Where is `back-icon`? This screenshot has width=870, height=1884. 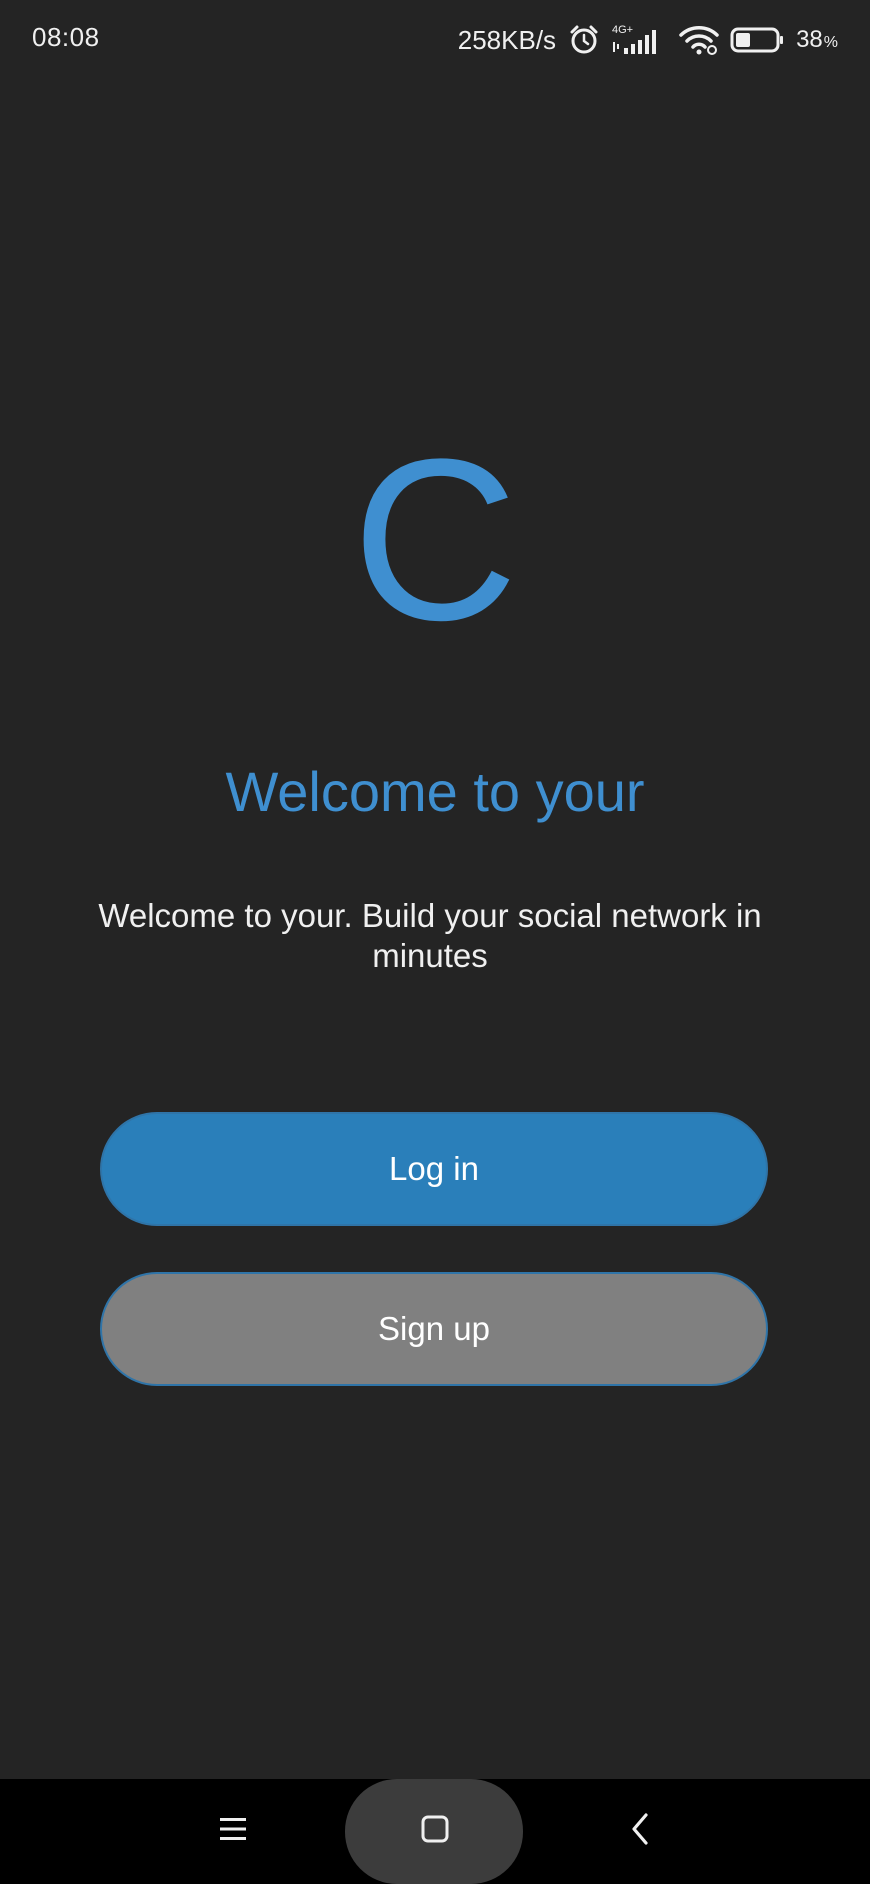
back-icon is located at coordinates (640, 1831).